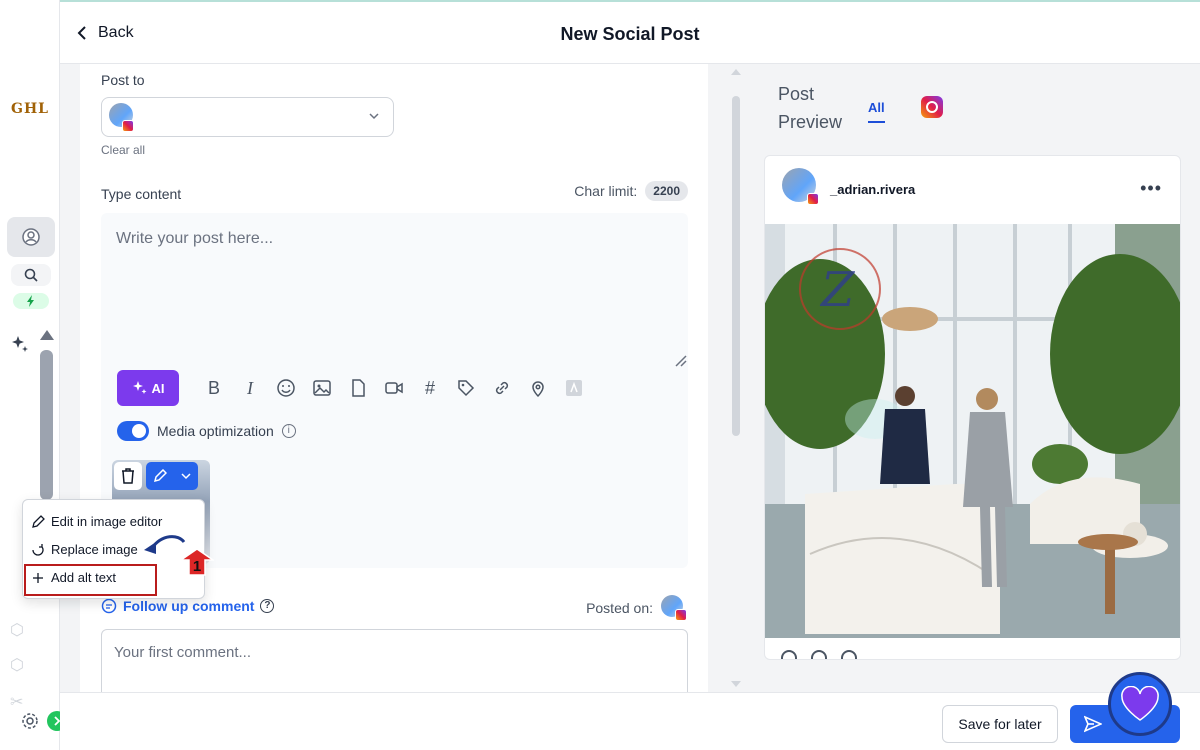 Image resolution: width=1200 pixels, height=750 pixels. I want to click on account-button, so click(31, 237).